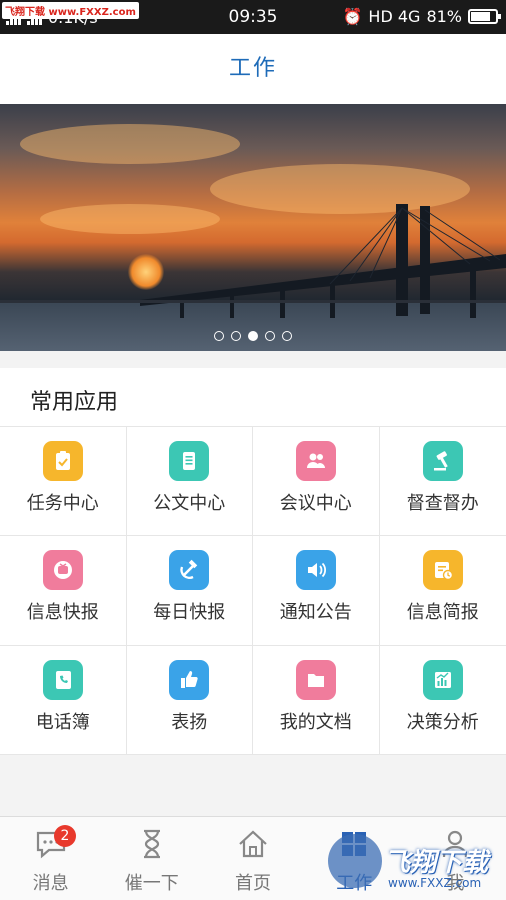 The height and width of the screenshot is (900, 506). I want to click on watermark-title: 飞翔下载, so click(436, 863).